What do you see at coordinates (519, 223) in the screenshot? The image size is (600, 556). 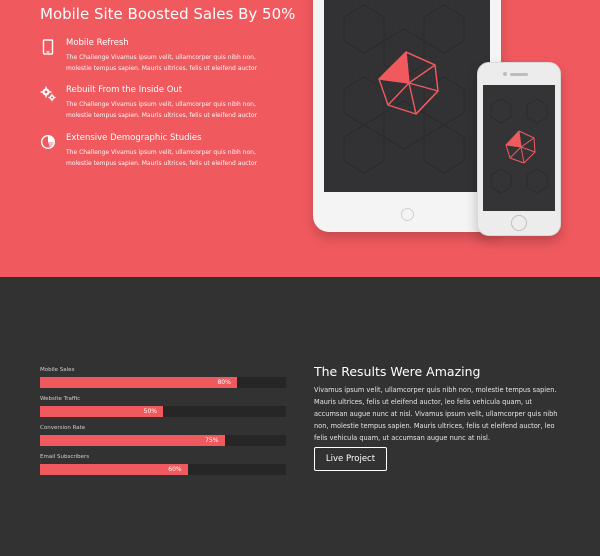 I see `phone-home-button` at bounding box center [519, 223].